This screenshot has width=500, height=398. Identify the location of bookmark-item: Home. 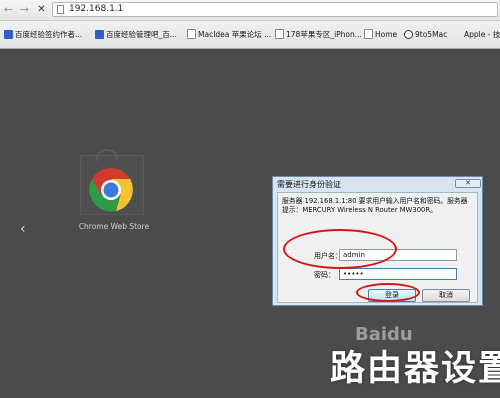
(380, 35).